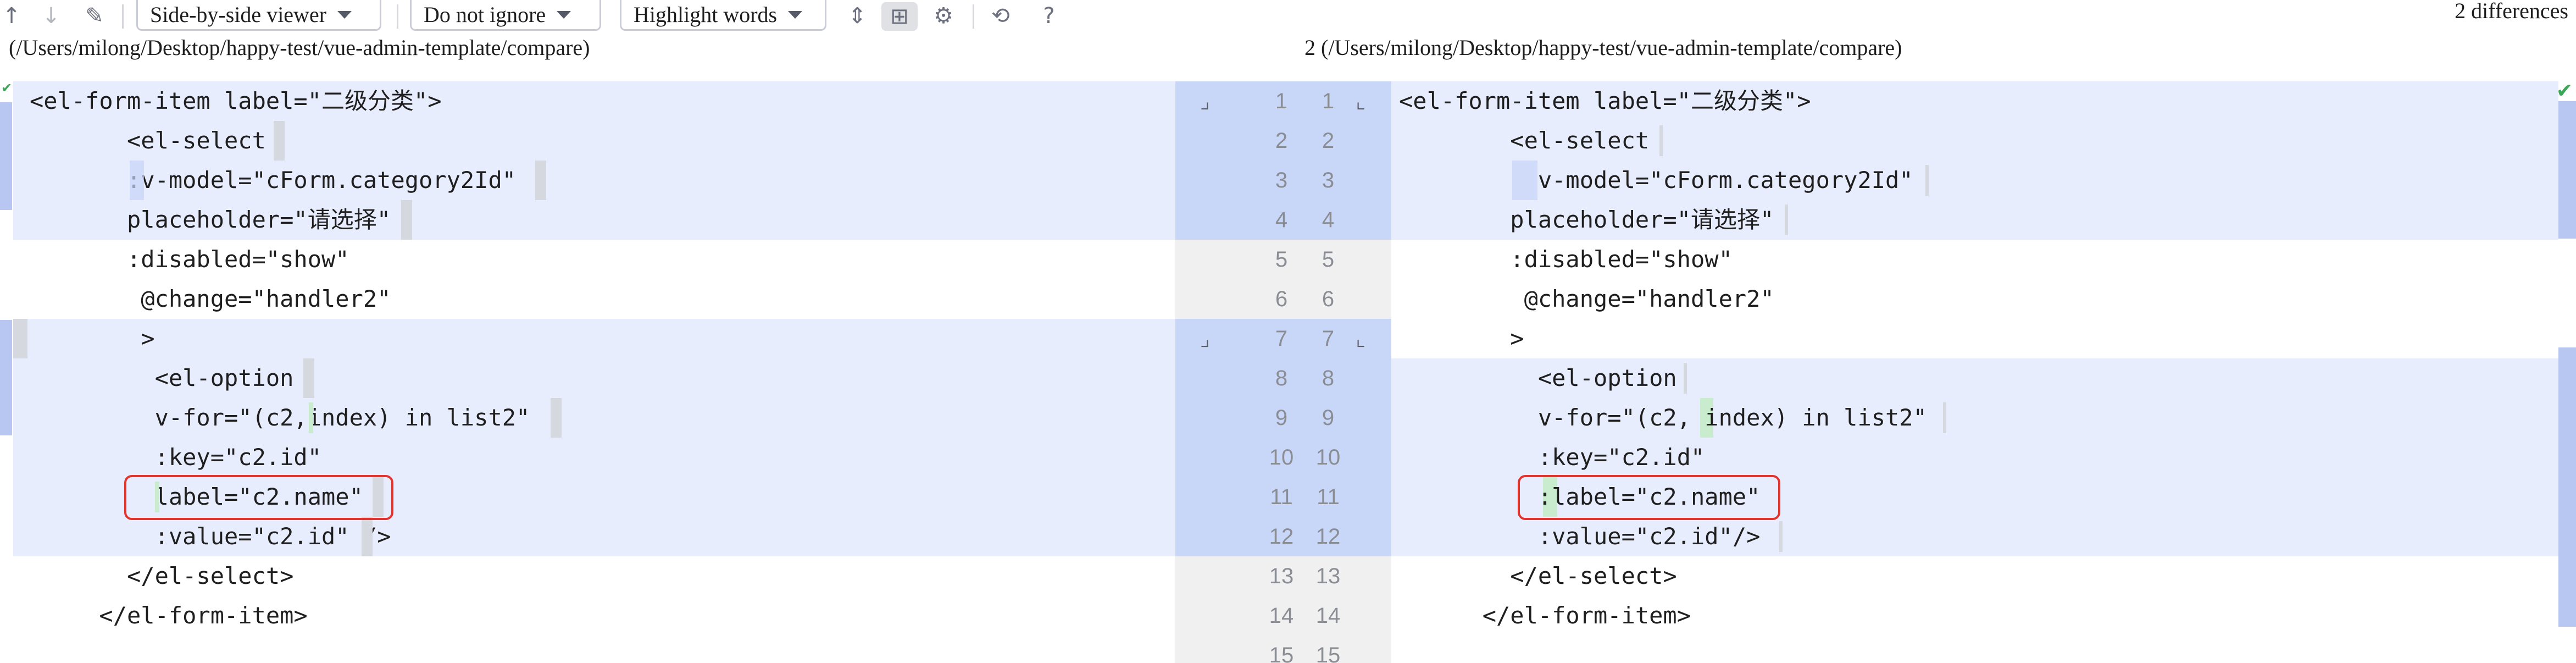 This screenshot has width=2576, height=663. I want to click on gutter-row: 3 3, so click(1283, 180).